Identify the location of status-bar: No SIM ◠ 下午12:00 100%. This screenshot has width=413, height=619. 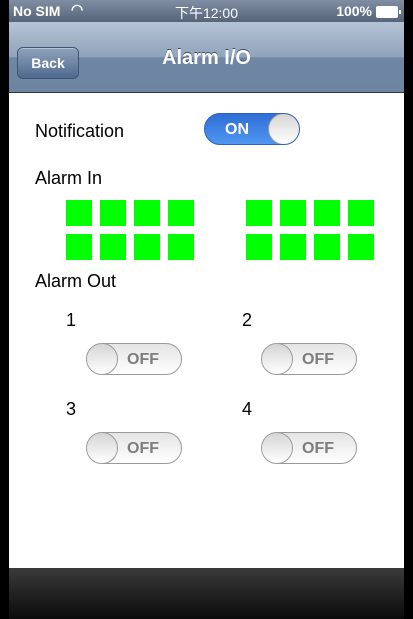
(206, 11).